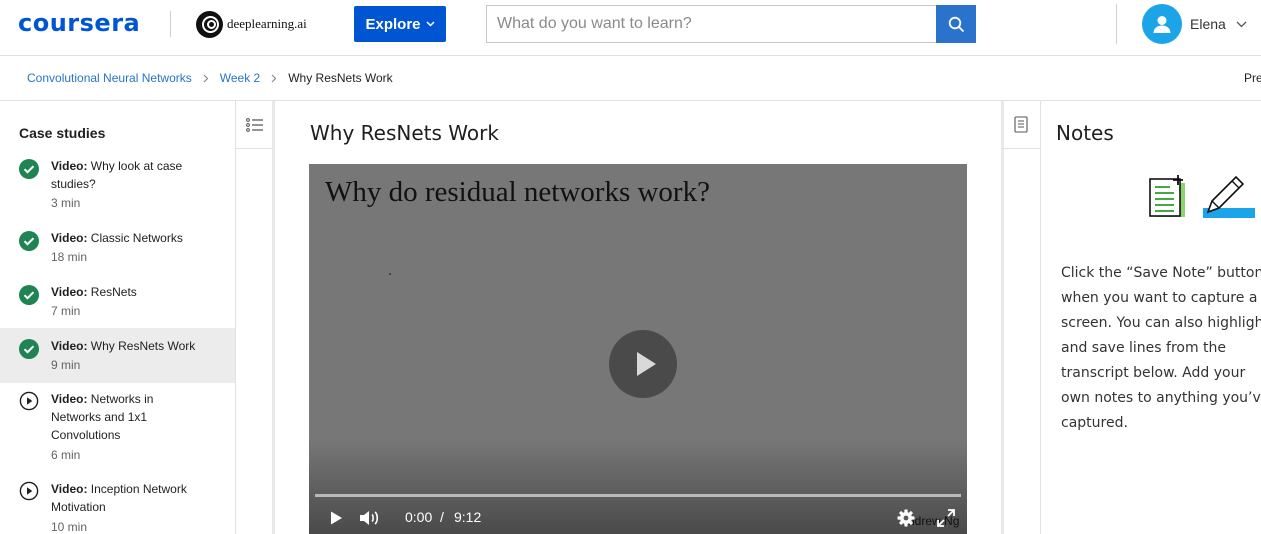 The image size is (1261, 534). What do you see at coordinates (255, 317) in the screenshot?
I see `left-rail` at bounding box center [255, 317].